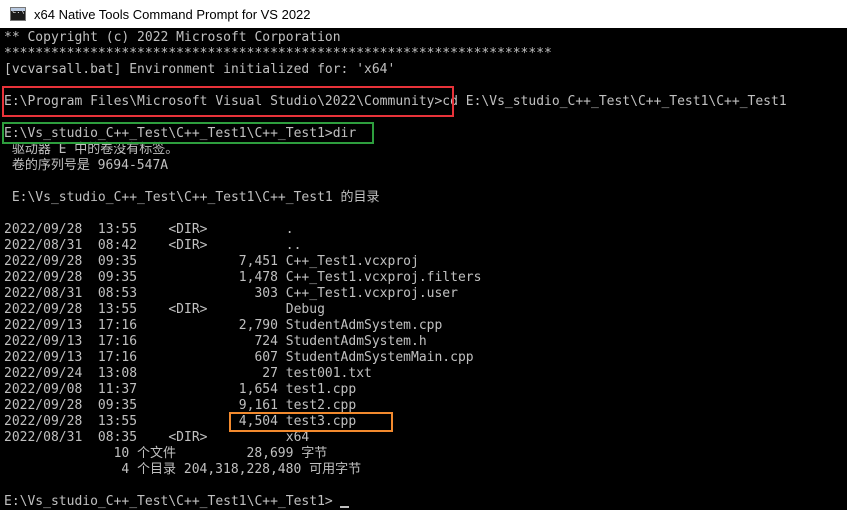  What do you see at coordinates (157, 437) in the screenshot?
I see `dir-listing-row: 2022/08/31 08:35 <DIR> x64` at bounding box center [157, 437].